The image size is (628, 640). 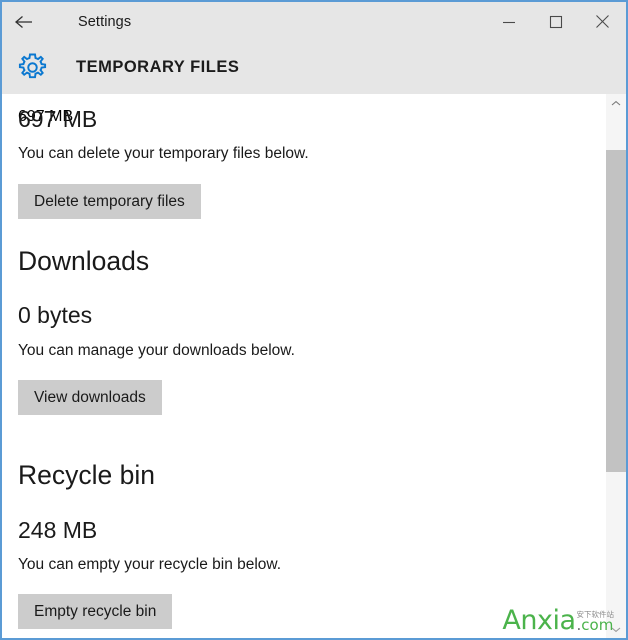 What do you see at coordinates (90, 397) in the screenshot?
I see `view-downloads-button: View downloads` at bounding box center [90, 397].